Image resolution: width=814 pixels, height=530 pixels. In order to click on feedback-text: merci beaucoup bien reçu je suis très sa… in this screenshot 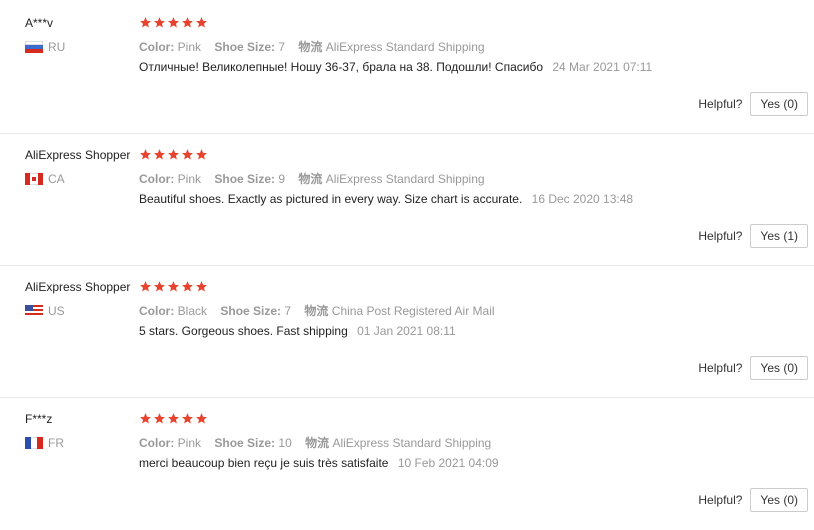, I will do `click(264, 463)`.